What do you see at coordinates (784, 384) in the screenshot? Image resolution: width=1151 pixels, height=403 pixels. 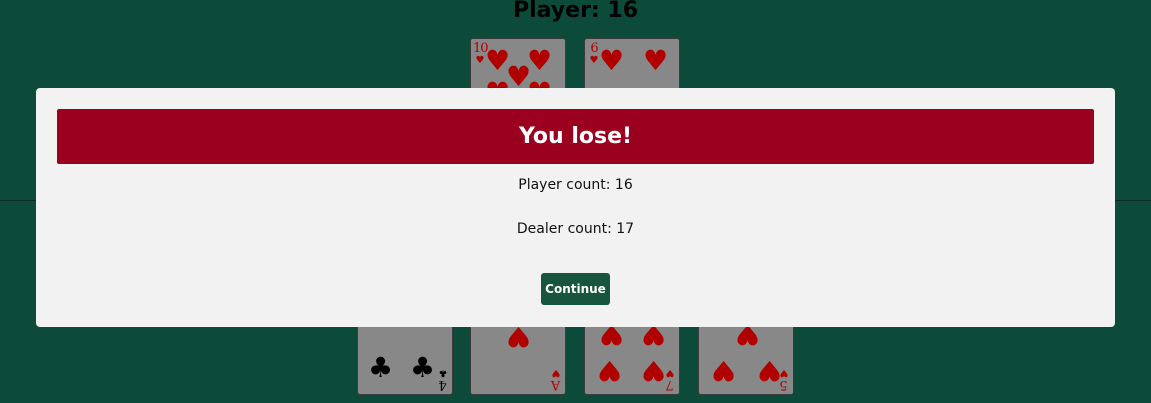 I see `card-rank: 5` at bounding box center [784, 384].